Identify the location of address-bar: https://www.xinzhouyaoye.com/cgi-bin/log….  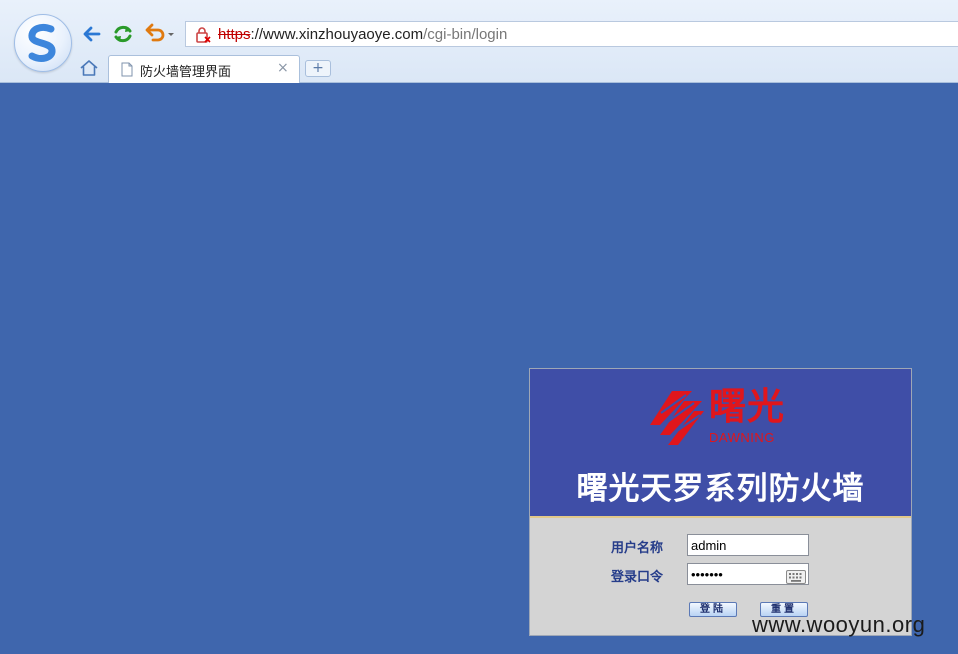
(571, 34).